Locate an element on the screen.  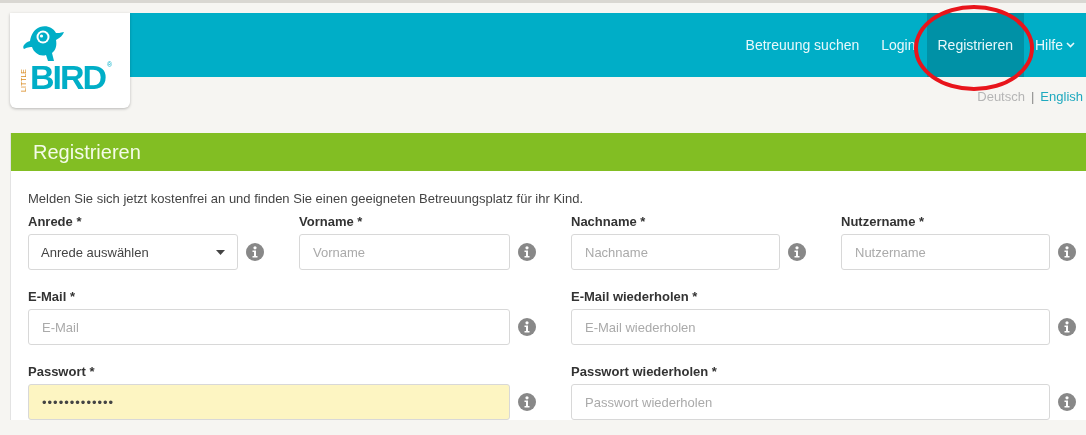
language-link: Deutsch is located at coordinates (1001, 111).